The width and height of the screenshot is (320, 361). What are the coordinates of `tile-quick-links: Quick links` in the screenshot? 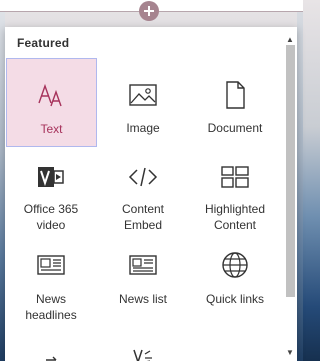 It's located at (235, 284).